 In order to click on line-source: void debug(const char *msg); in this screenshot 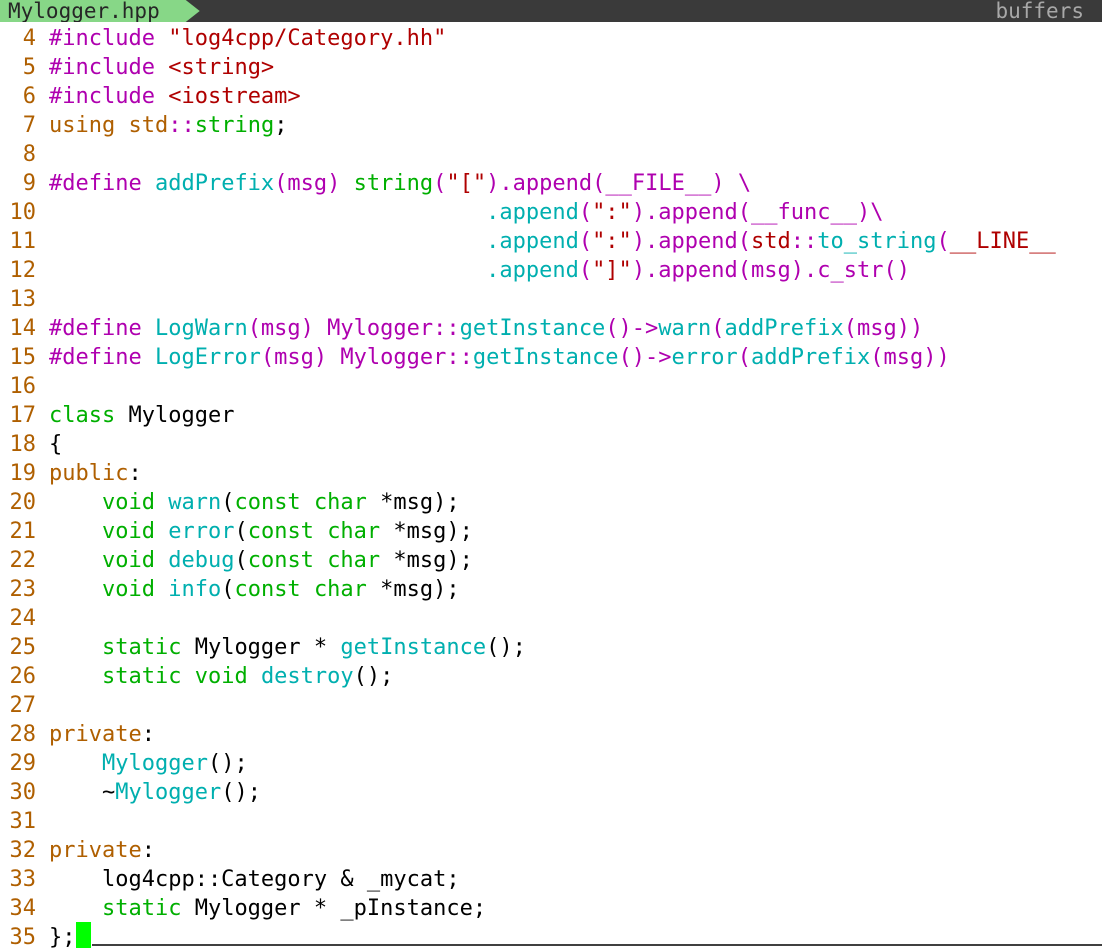, I will do `click(261, 560)`.